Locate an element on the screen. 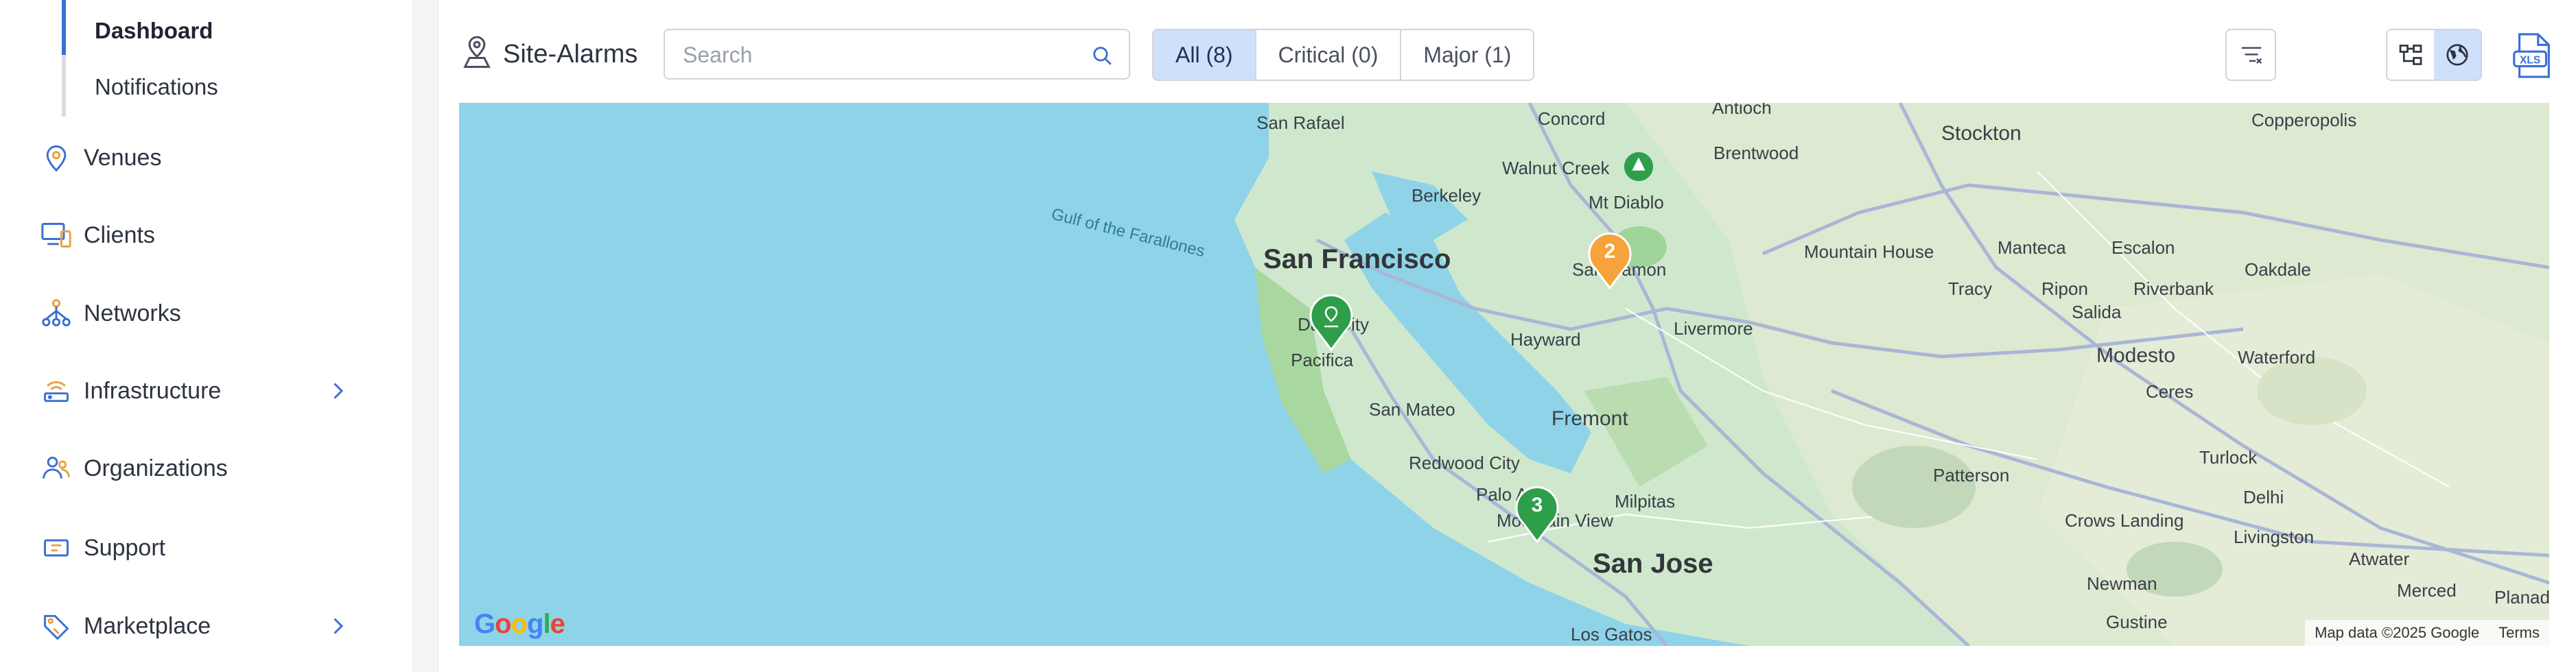 The height and width of the screenshot is (672, 2576). svg-text: XLS is located at coordinates (2530, 61).